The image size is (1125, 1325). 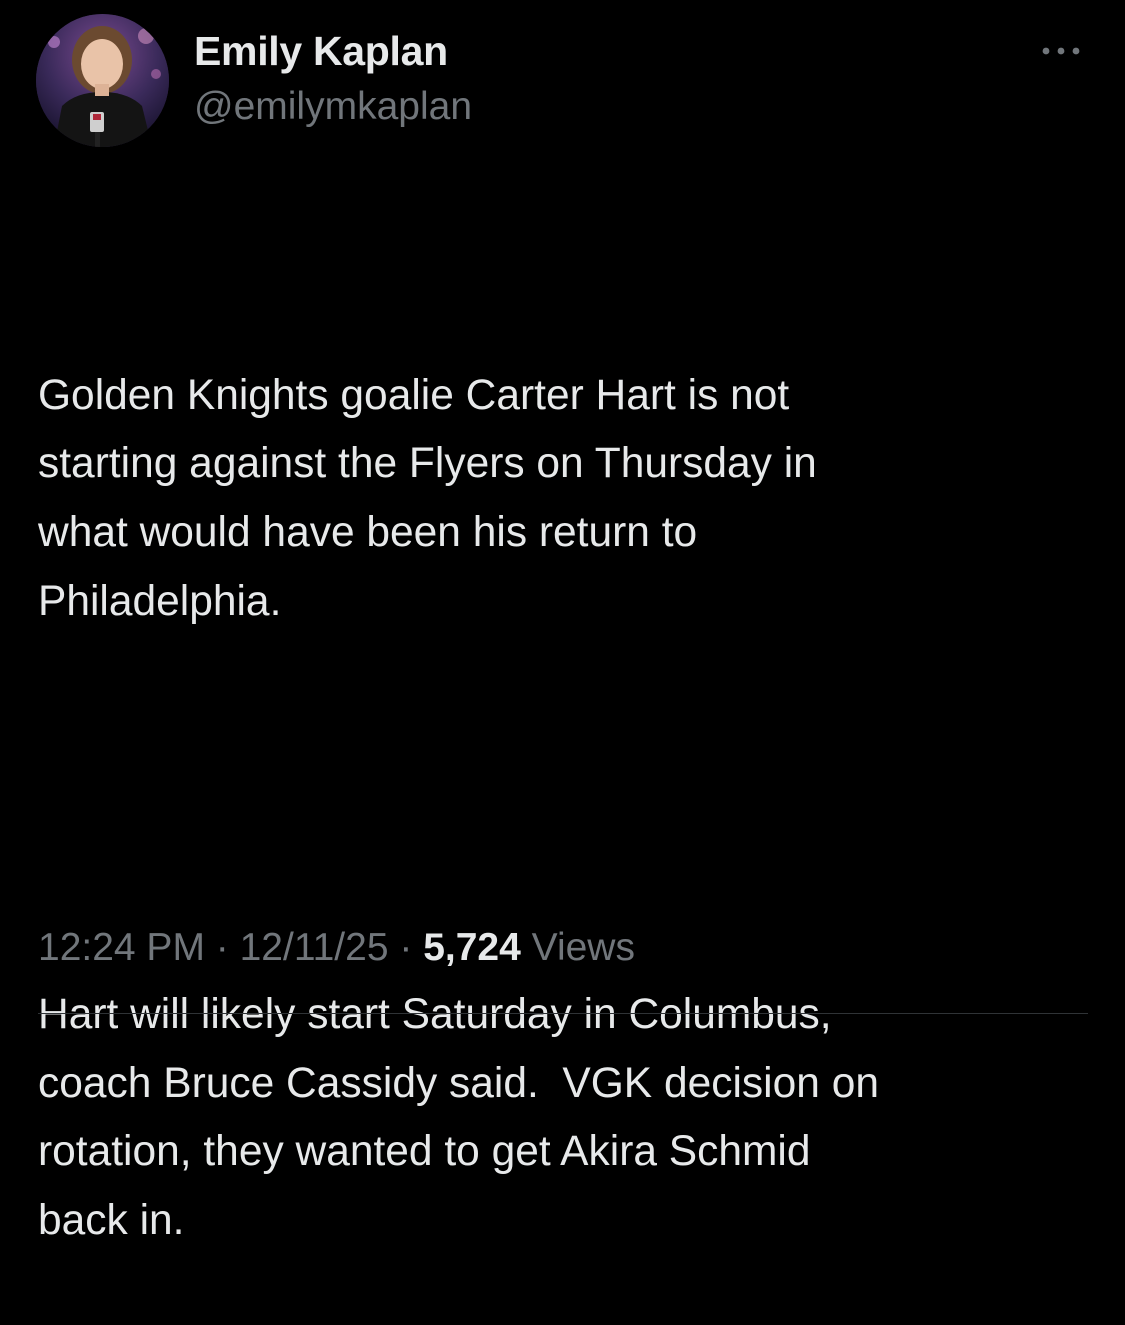 I want to click on avatar-photo, so click(x=102, y=80).